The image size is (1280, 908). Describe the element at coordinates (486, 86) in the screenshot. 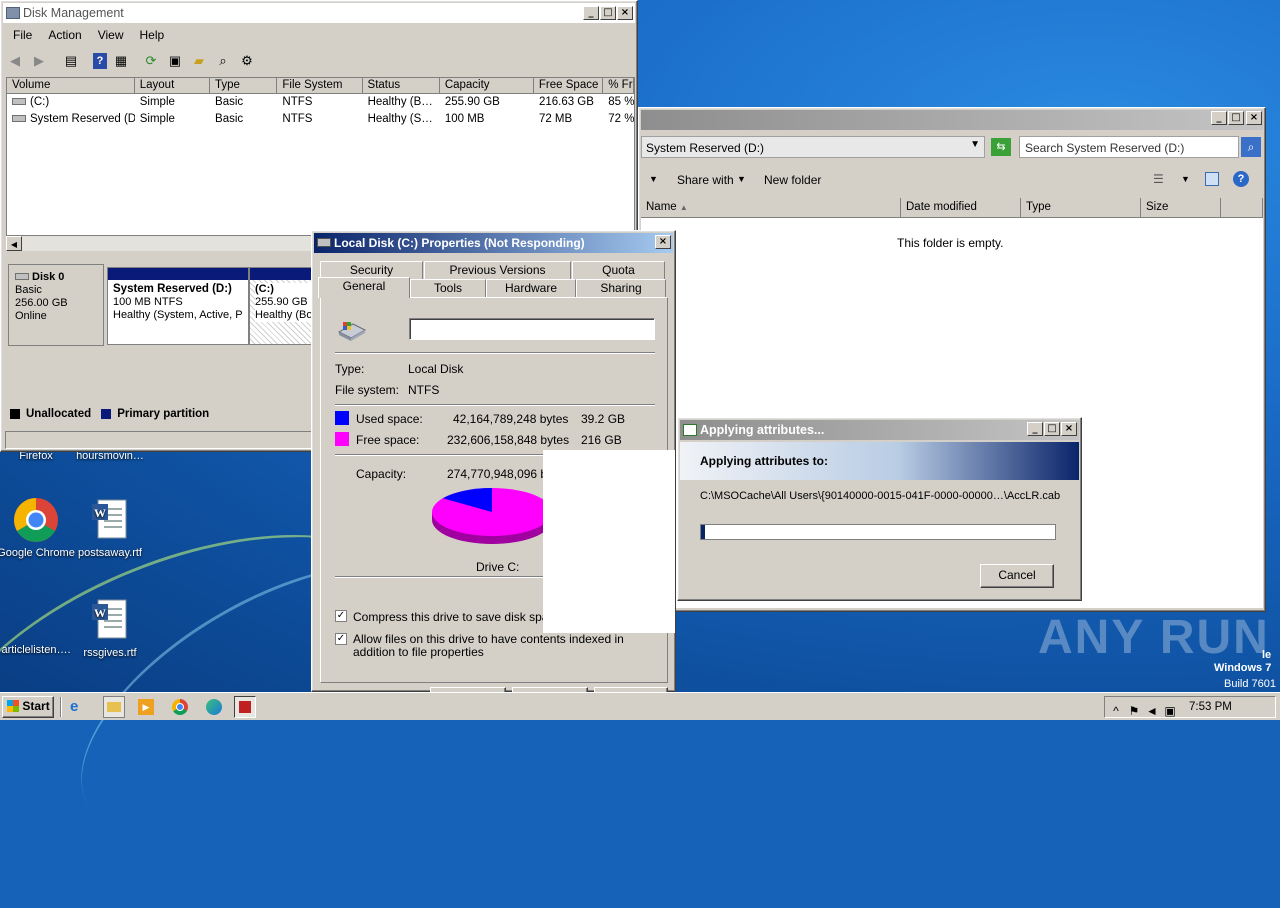

I see `column-capacity: Capacity` at that location.